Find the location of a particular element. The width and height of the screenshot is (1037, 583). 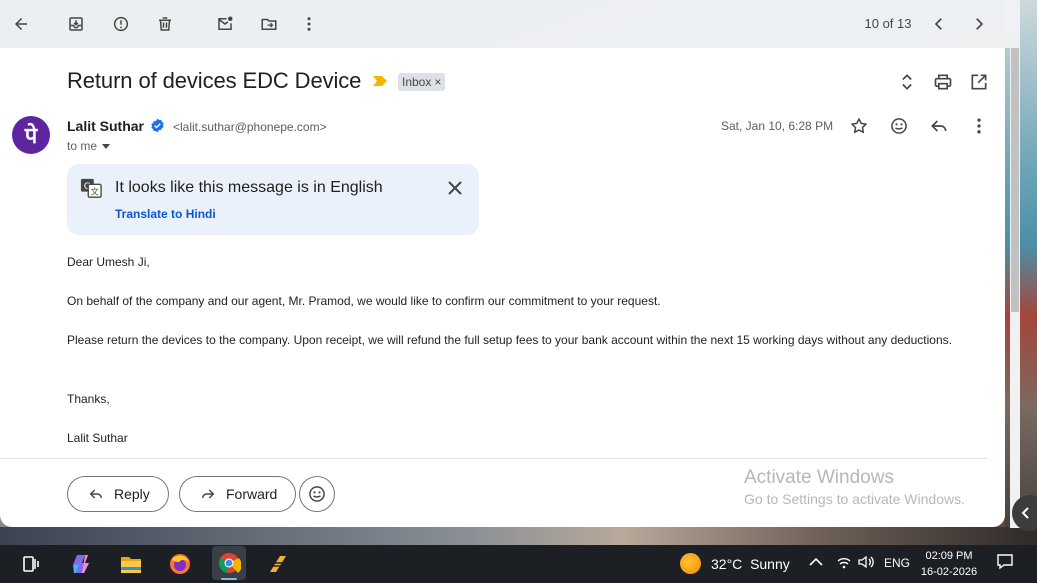

forward-button: Forward is located at coordinates (238, 494).